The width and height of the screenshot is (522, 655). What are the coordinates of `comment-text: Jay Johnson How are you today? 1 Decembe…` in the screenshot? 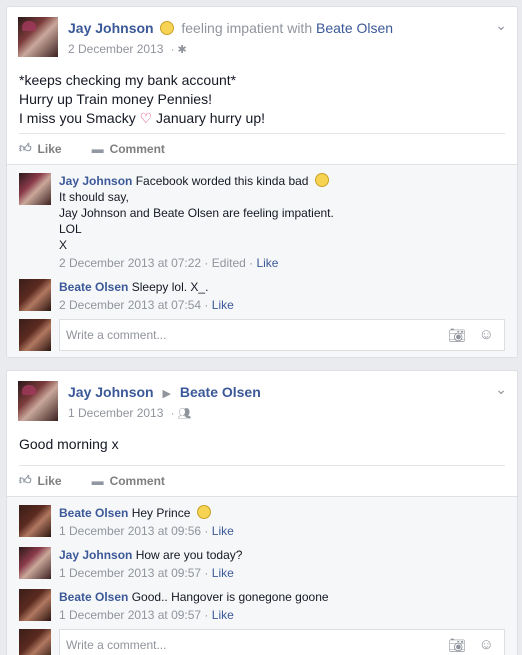 It's located at (282, 564).